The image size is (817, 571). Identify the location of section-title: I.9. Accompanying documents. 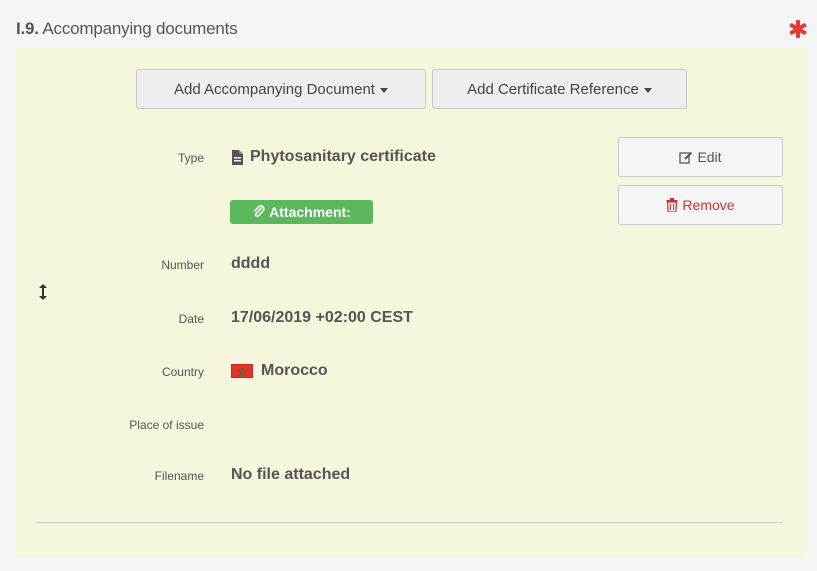
(127, 29).